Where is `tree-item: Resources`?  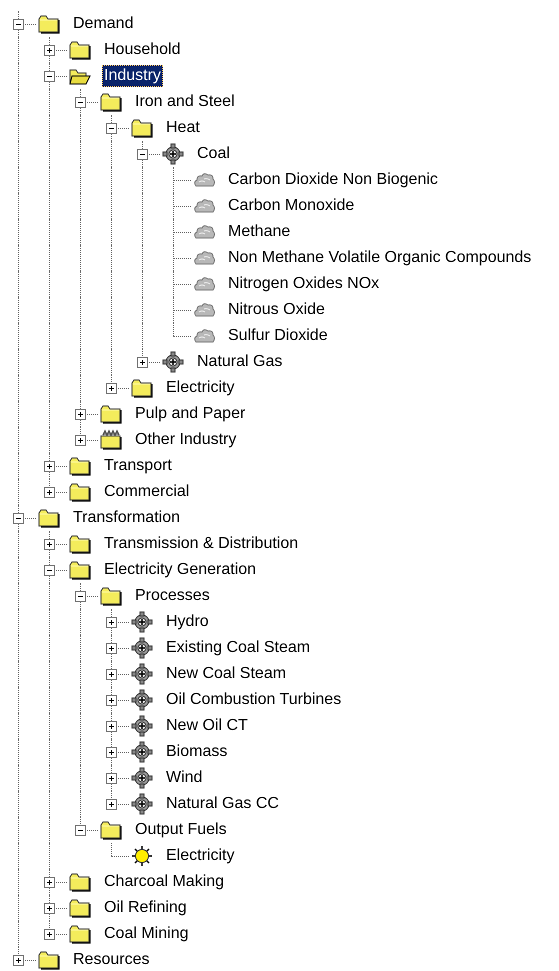
tree-item: Resources is located at coordinates (111, 960).